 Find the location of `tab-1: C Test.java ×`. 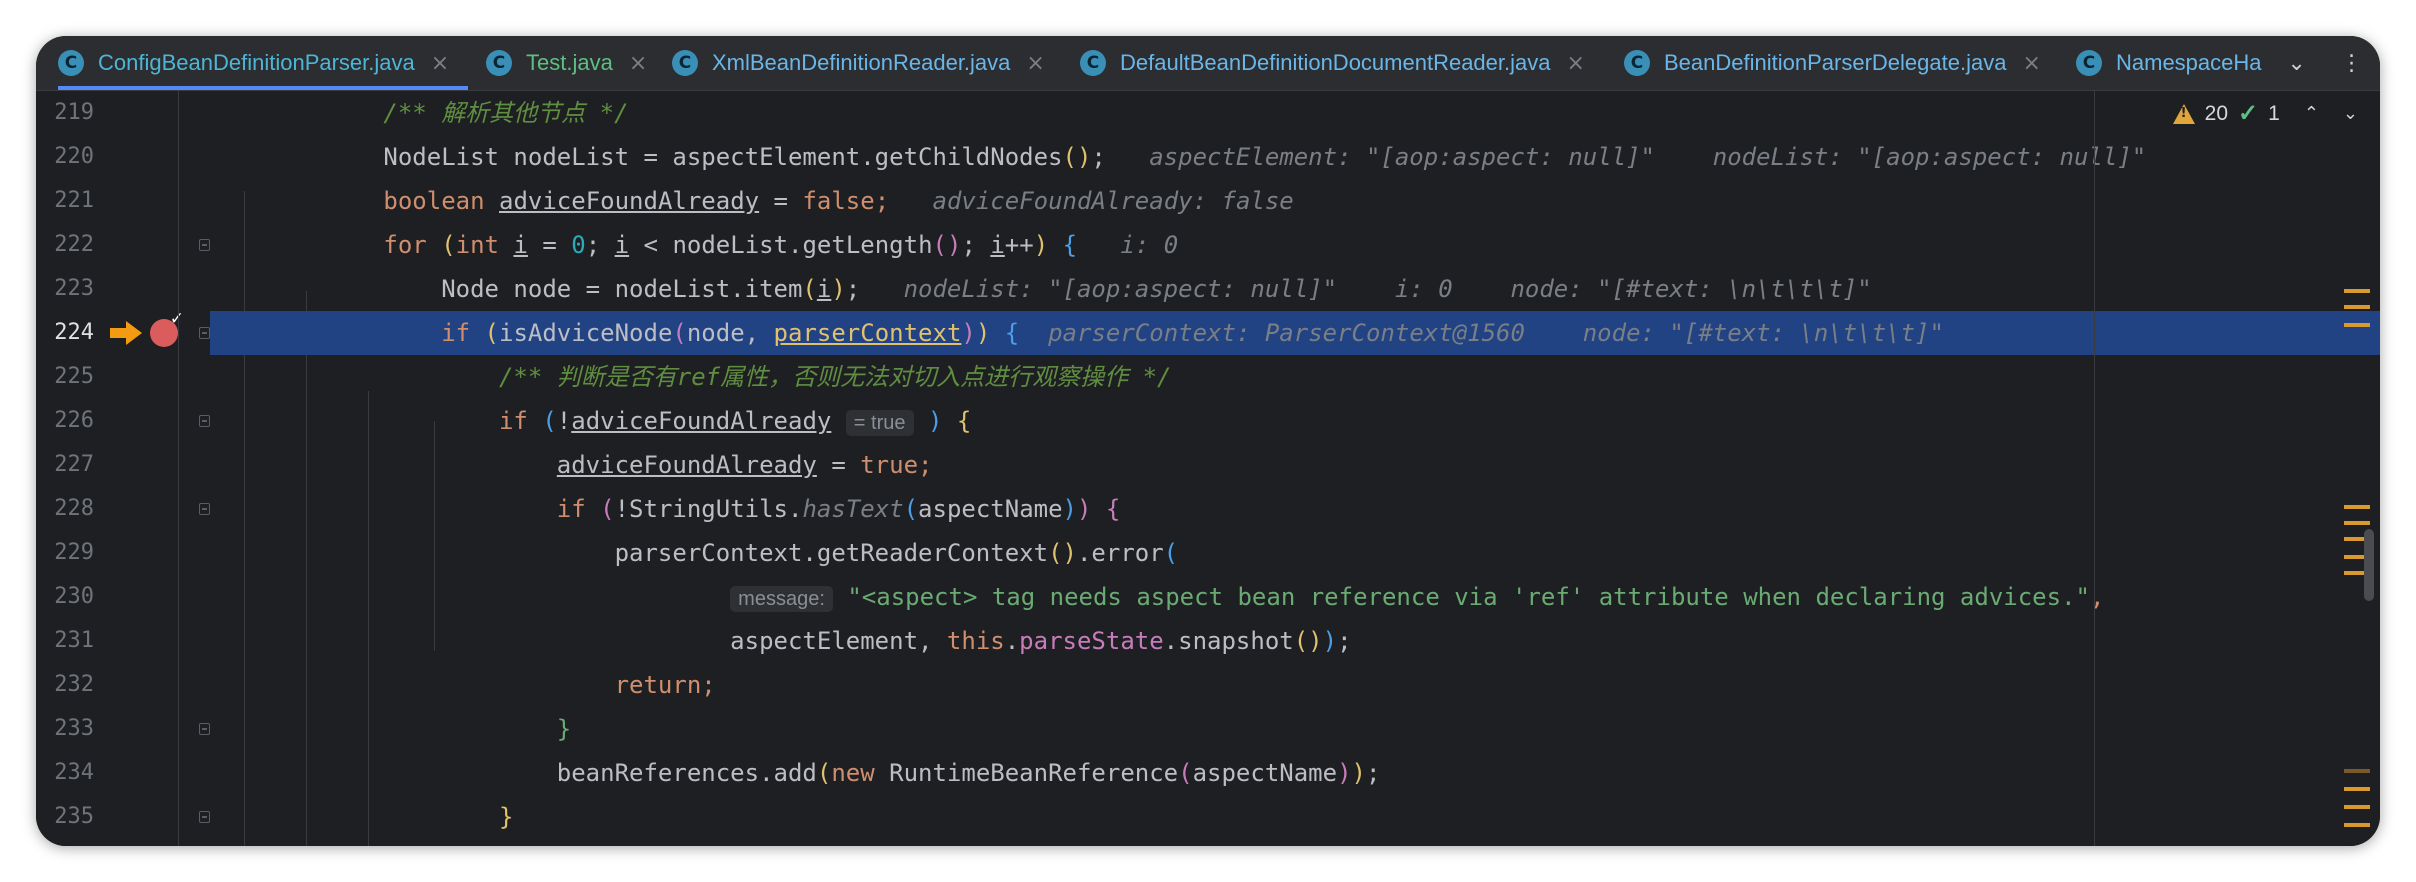

tab-1: C Test.java × is located at coordinates (566, 63).